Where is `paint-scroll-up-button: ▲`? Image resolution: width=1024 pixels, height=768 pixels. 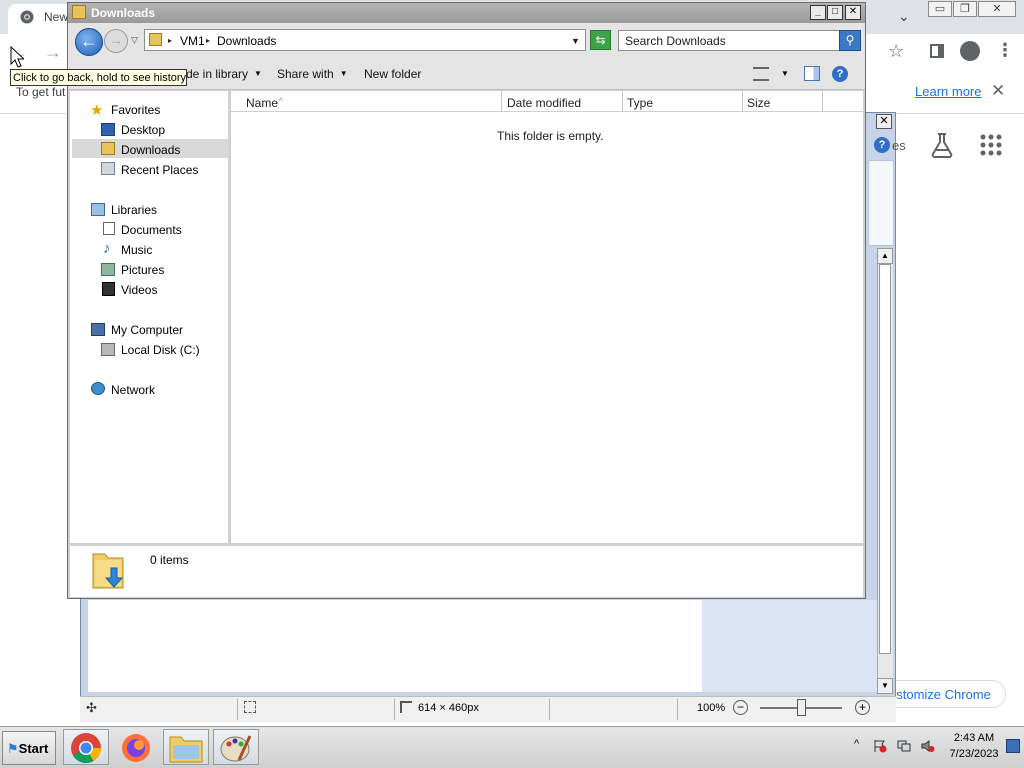 paint-scroll-up-button: ▲ is located at coordinates (885, 256).